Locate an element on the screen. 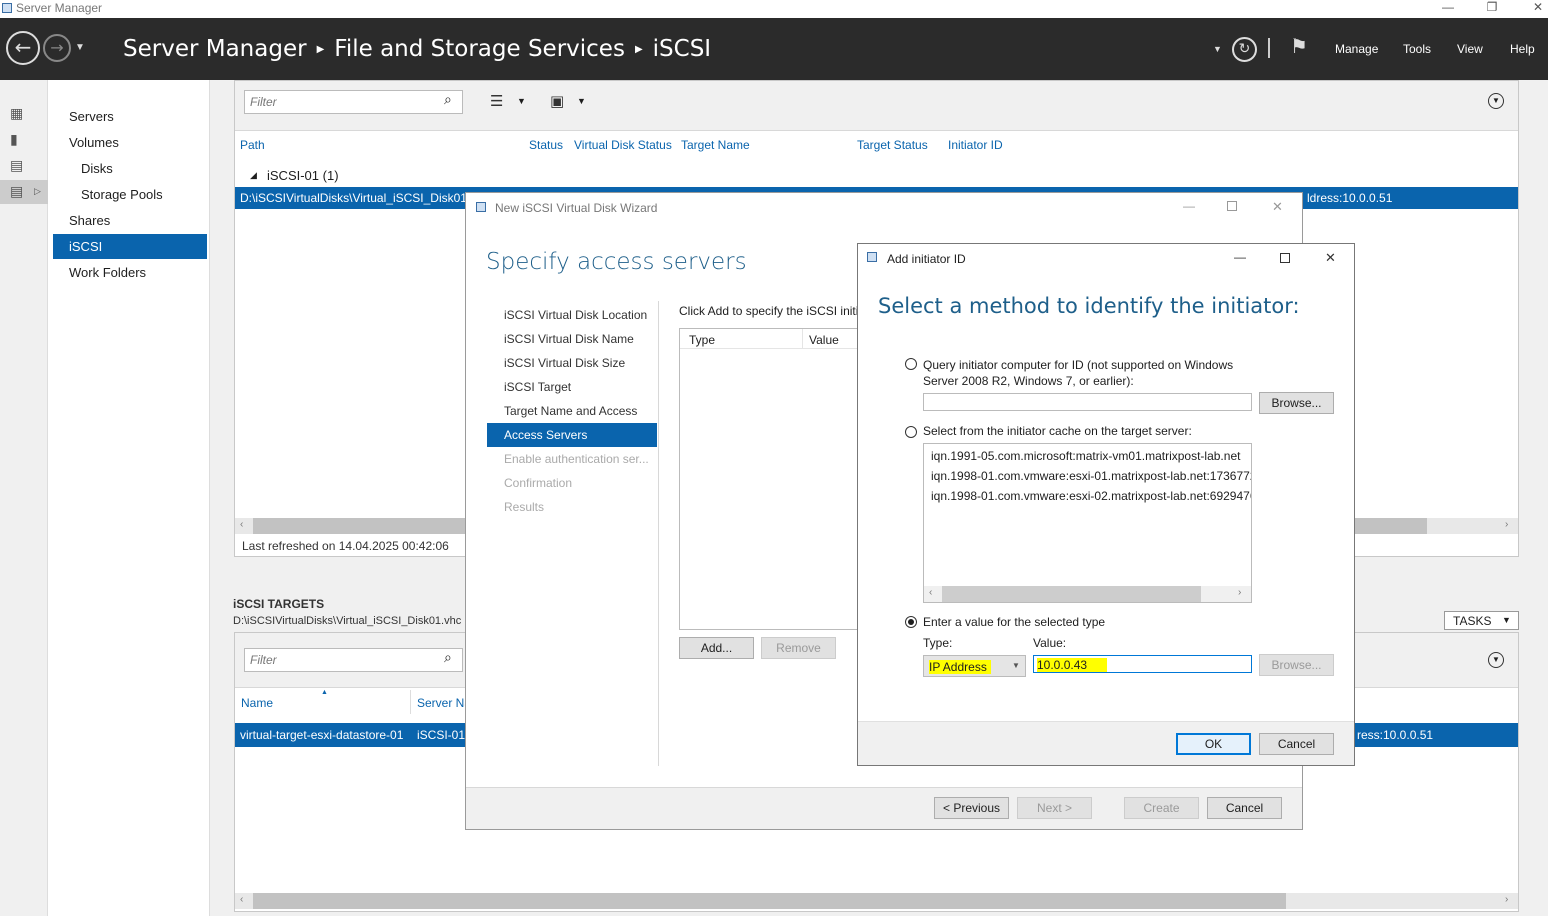  column-target-status: Target Status is located at coordinates (892, 145).